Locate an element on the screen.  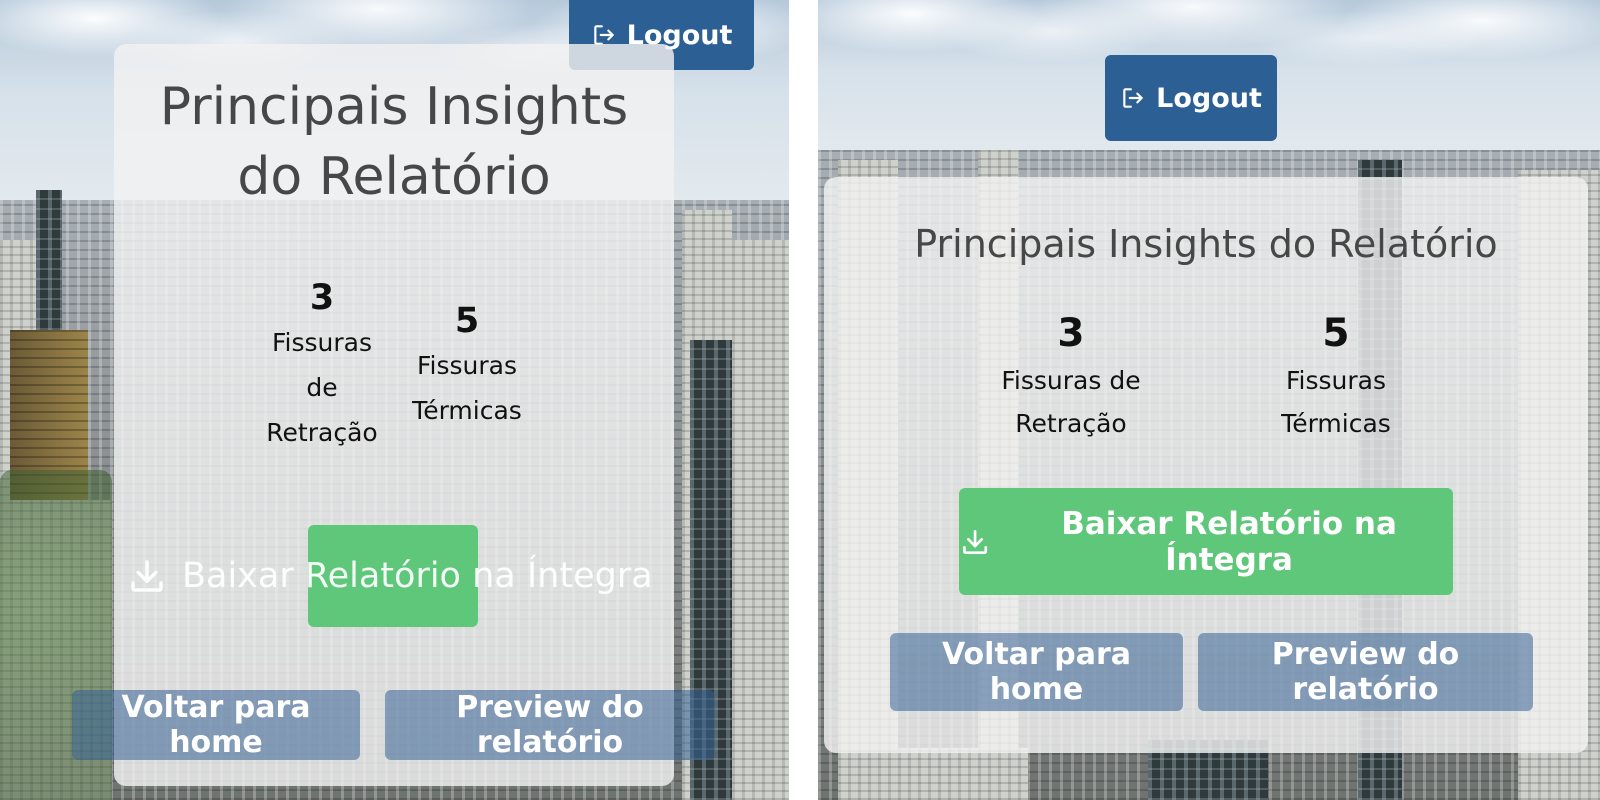
stat-label-line: Fissuras de is located at coordinates (1071, 380).